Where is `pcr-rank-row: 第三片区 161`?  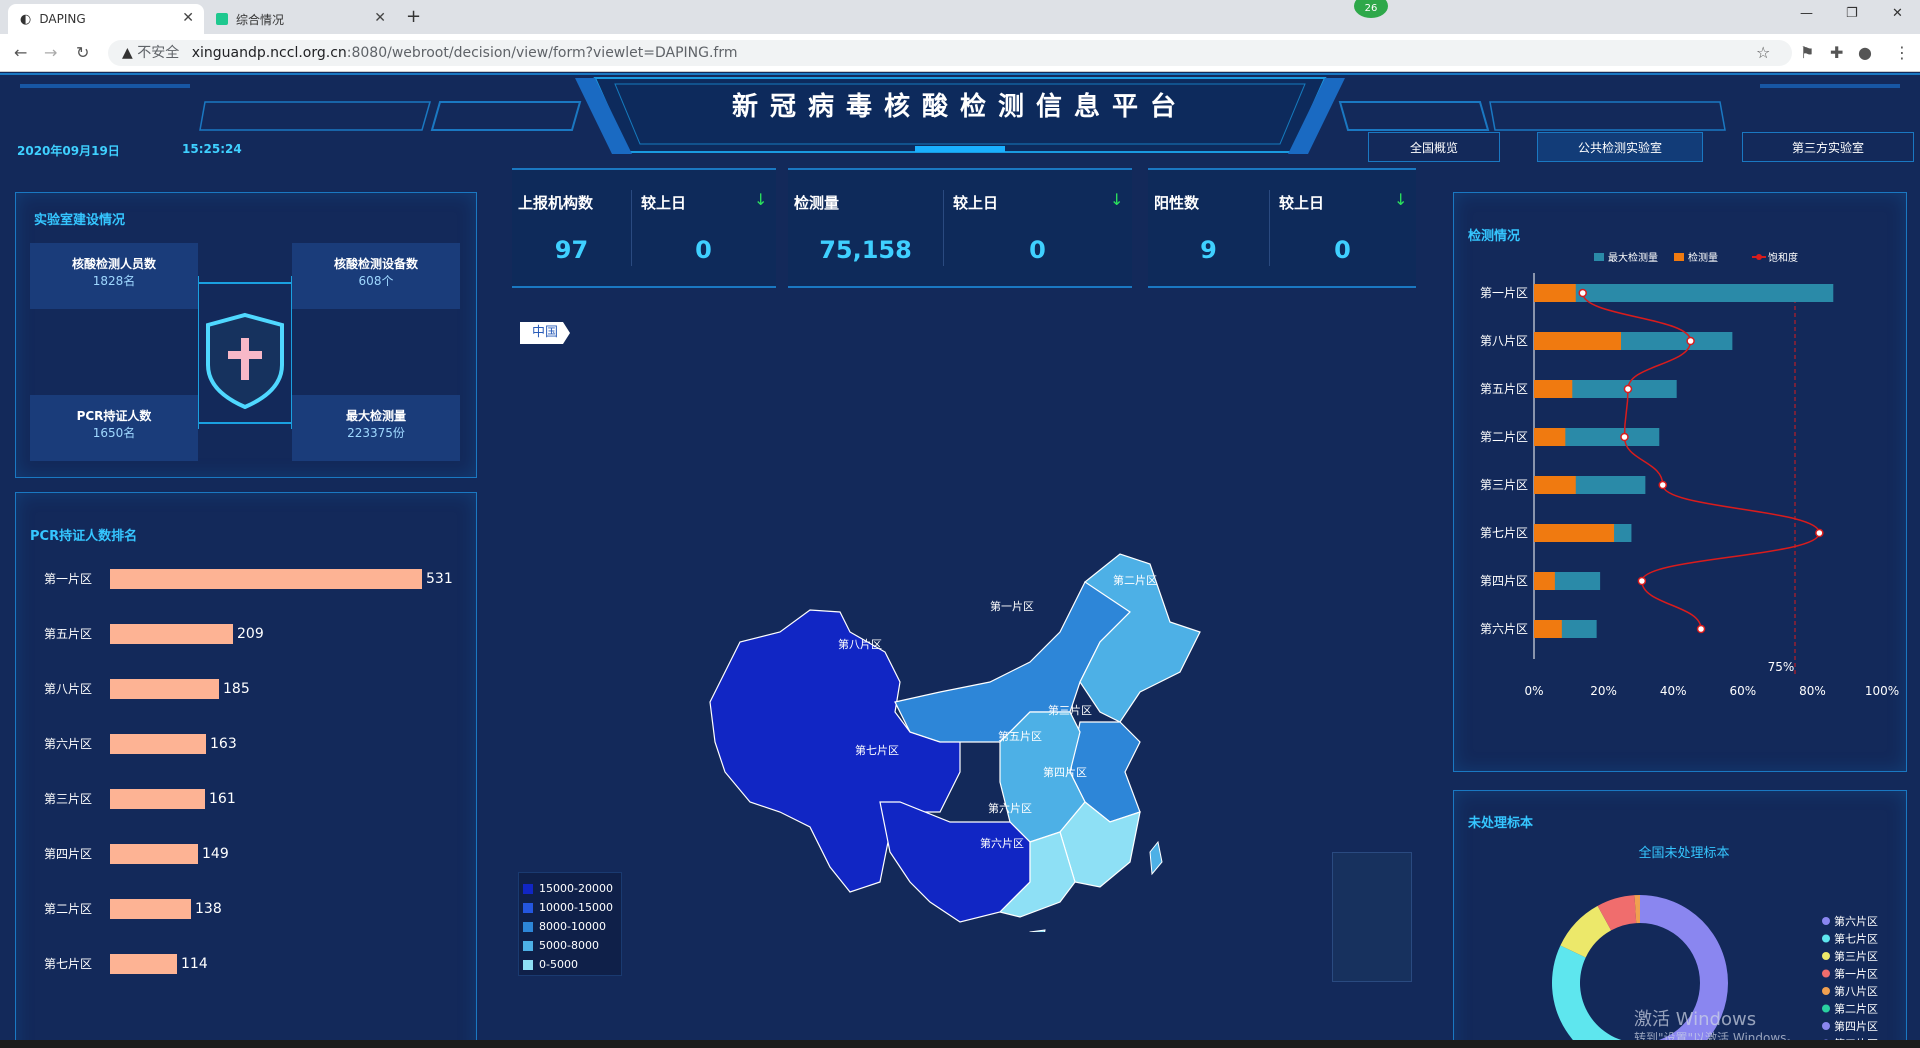 pcr-rank-row: 第三片区 161 is located at coordinates (236, 799).